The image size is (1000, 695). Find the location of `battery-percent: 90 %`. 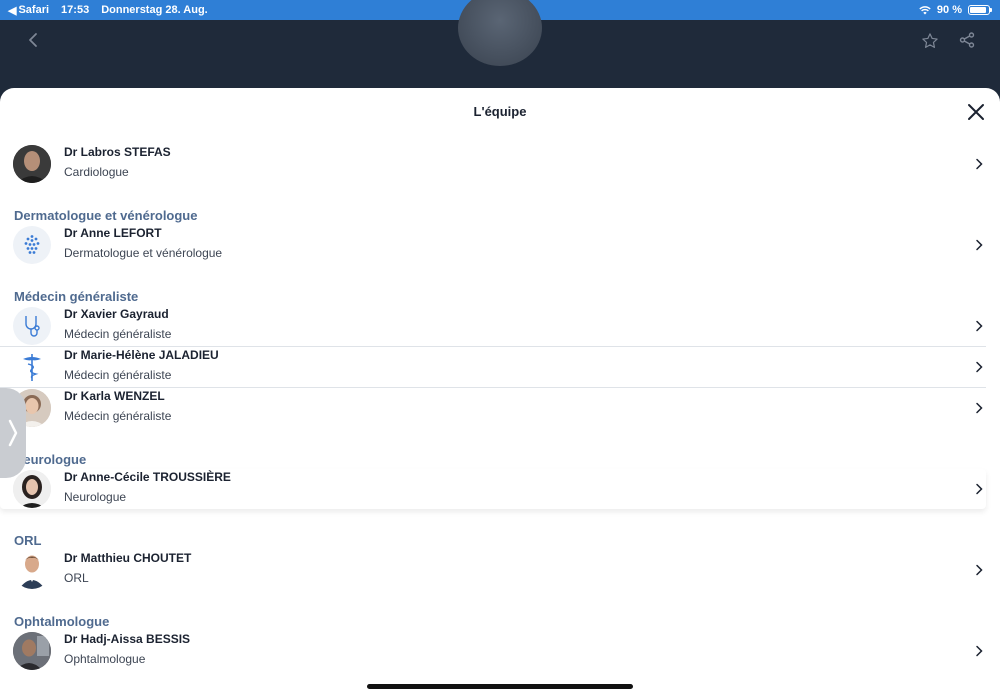

battery-percent: 90 % is located at coordinates (949, 10).